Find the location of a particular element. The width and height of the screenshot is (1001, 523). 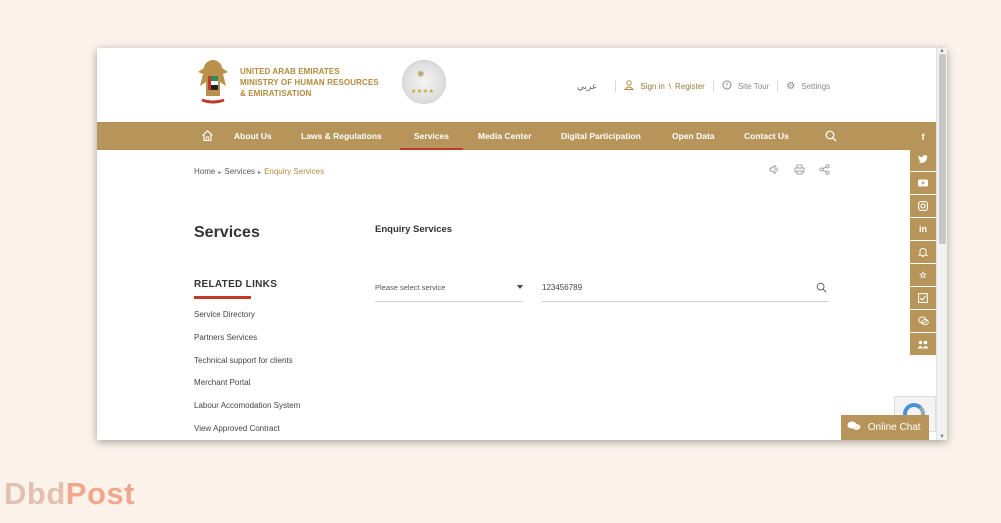

watermark-part-1: Dbd is located at coordinates (35, 493).